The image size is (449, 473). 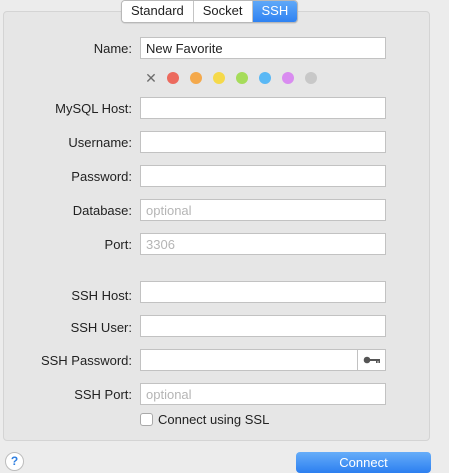 I want to click on help-button: ?, so click(x=14, y=461).